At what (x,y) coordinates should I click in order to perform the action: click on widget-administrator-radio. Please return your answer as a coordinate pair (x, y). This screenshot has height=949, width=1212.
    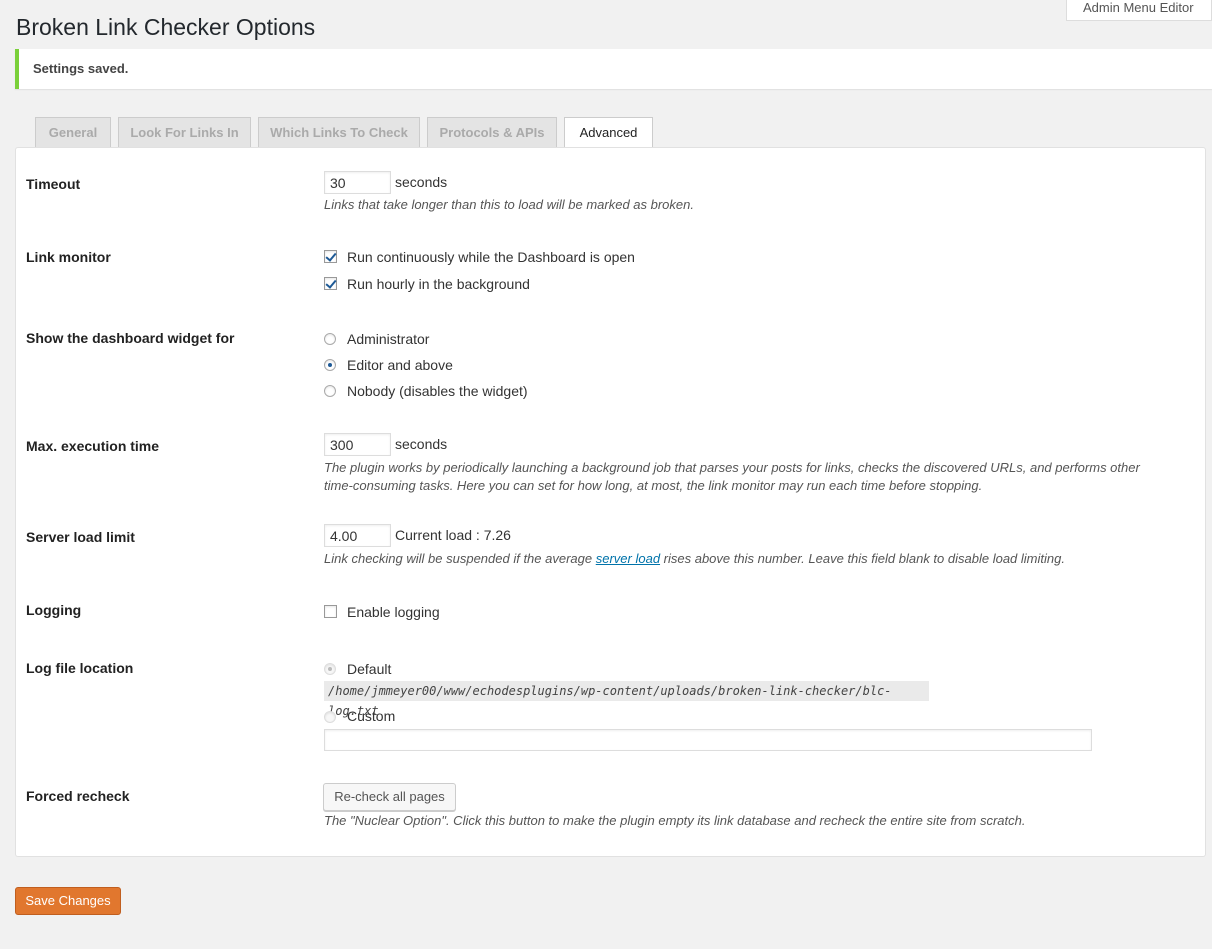
    Looking at the image, I should click on (330, 339).